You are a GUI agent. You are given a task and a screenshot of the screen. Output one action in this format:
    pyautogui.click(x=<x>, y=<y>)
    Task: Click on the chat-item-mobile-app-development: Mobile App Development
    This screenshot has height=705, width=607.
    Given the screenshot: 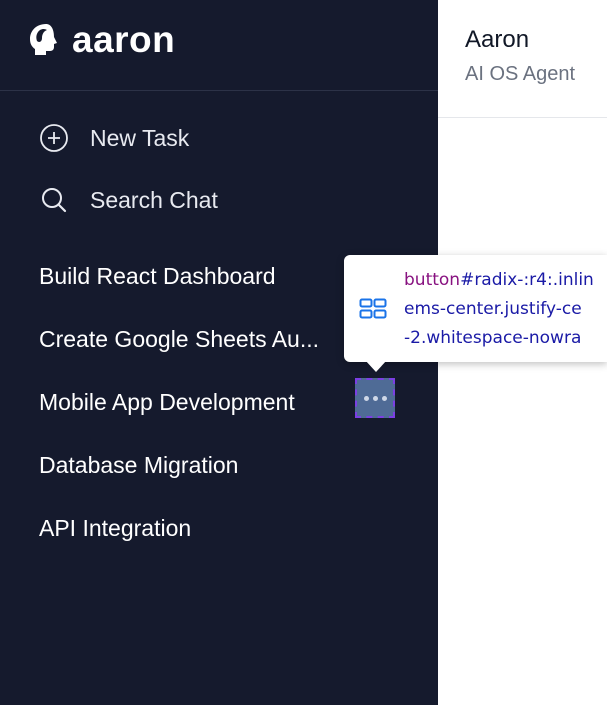 What is the action you would take?
    pyautogui.click(x=194, y=402)
    